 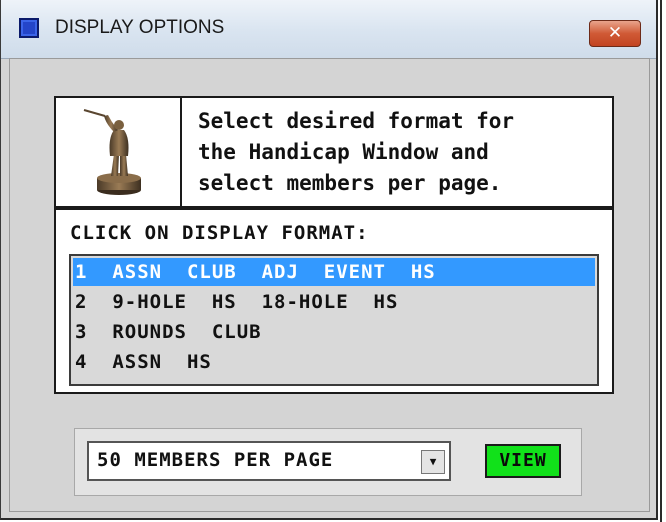 What do you see at coordinates (328, 29) in the screenshot?
I see `title-bar: DISPLAY OPTIONS ✕` at bounding box center [328, 29].